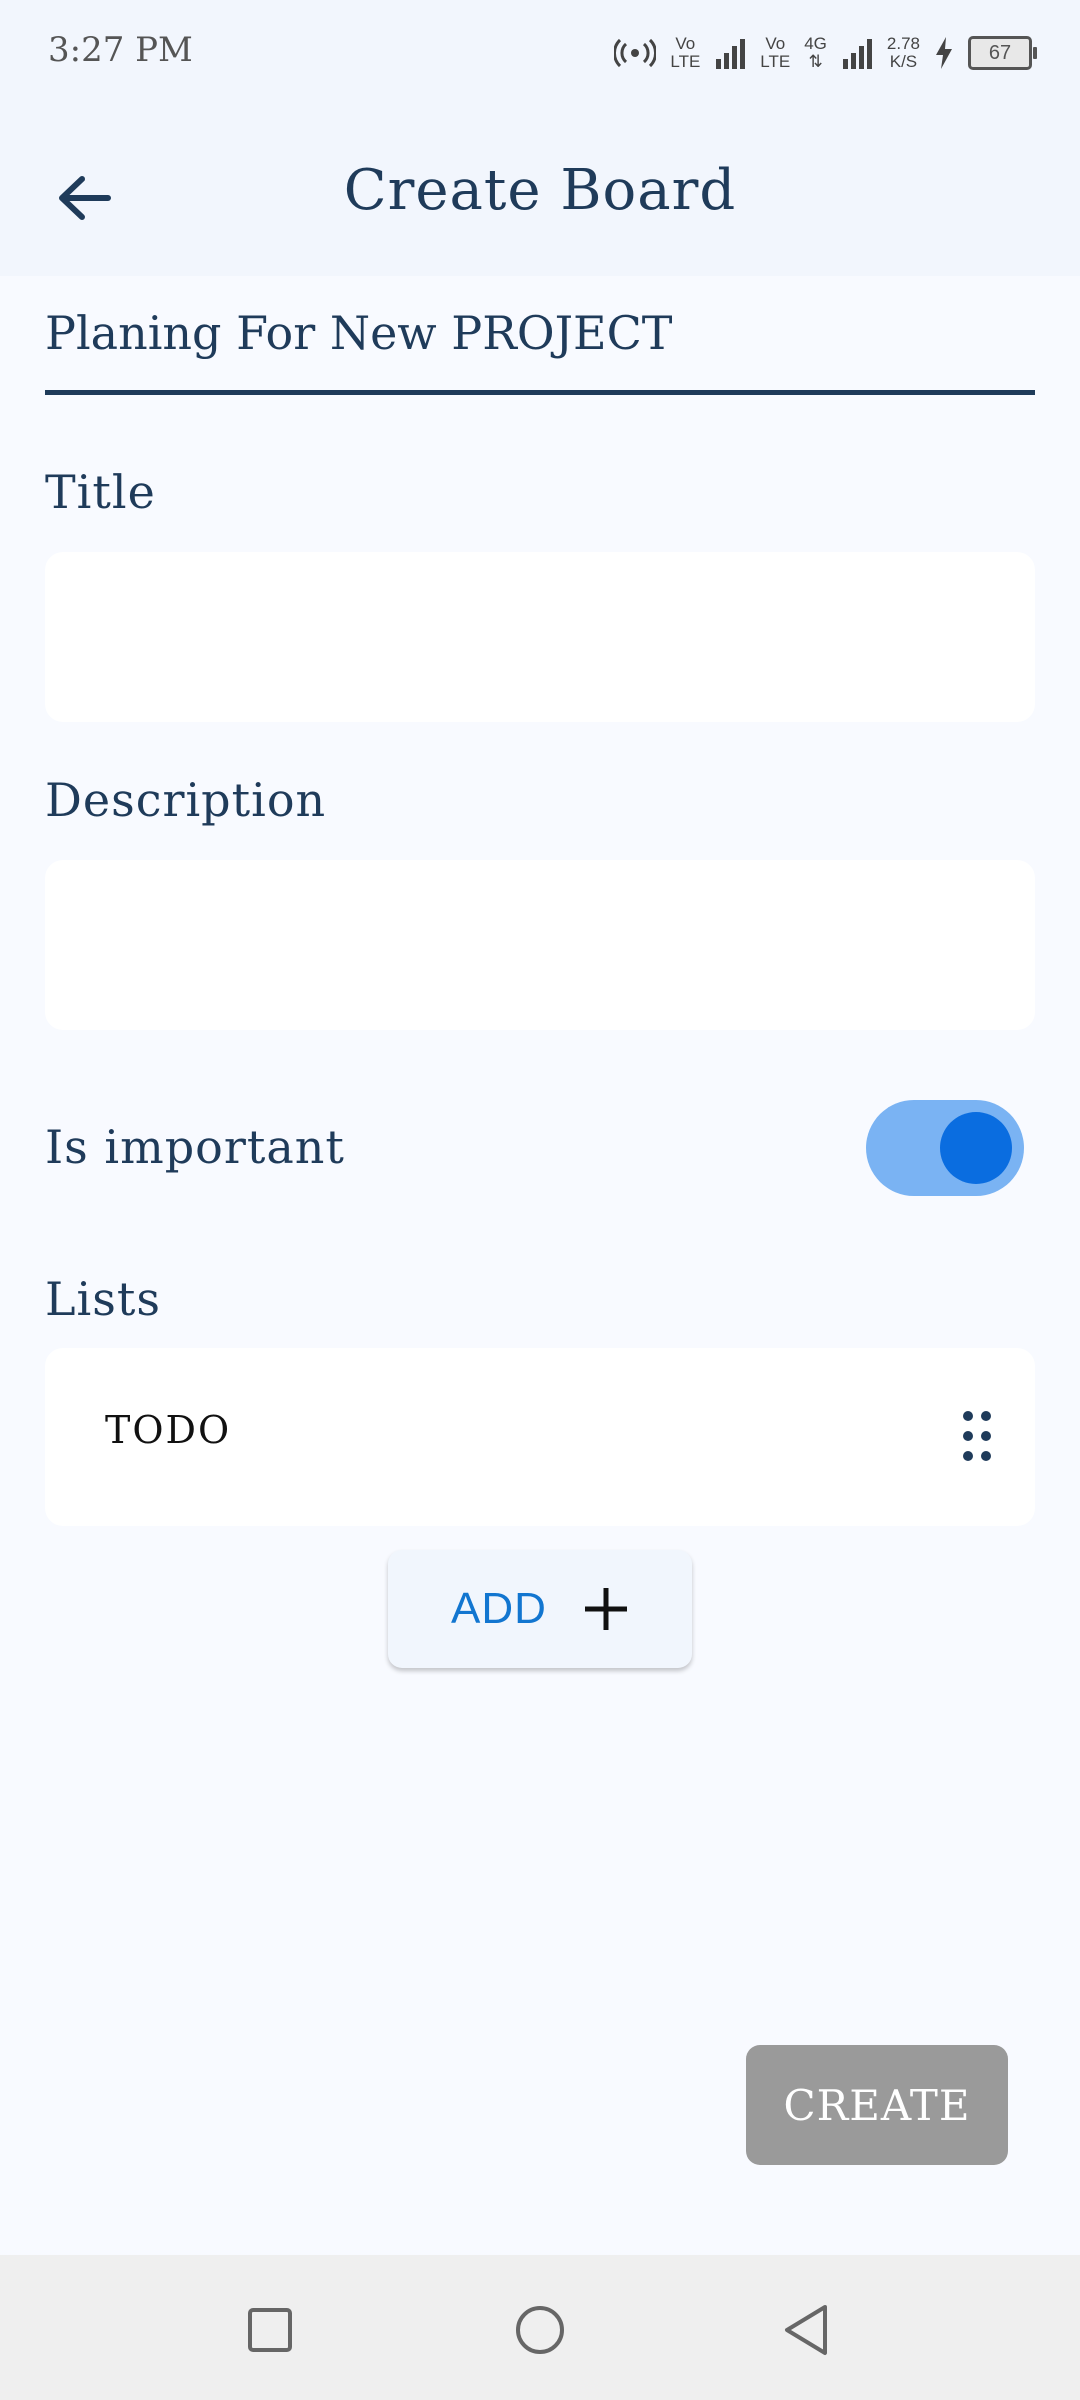 Image resolution: width=1080 pixels, height=2400 pixels. What do you see at coordinates (540, 637) in the screenshot?
I see `title-input` at bounding box center [540, 637].